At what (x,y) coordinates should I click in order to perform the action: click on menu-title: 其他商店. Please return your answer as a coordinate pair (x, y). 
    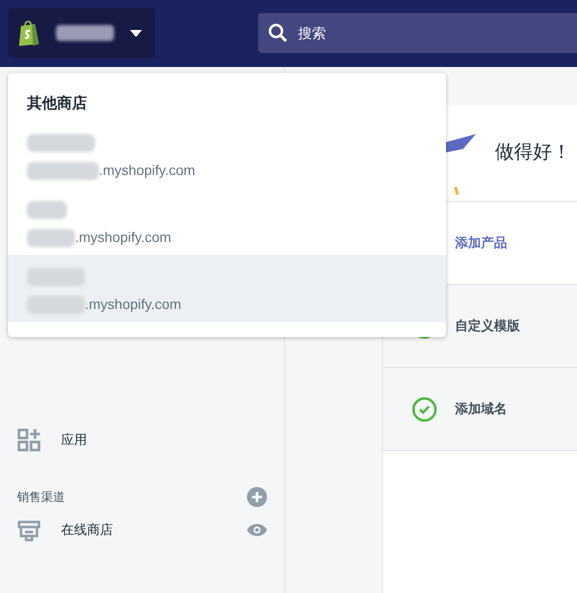
    Looking at the image, I should click on (57, 104).